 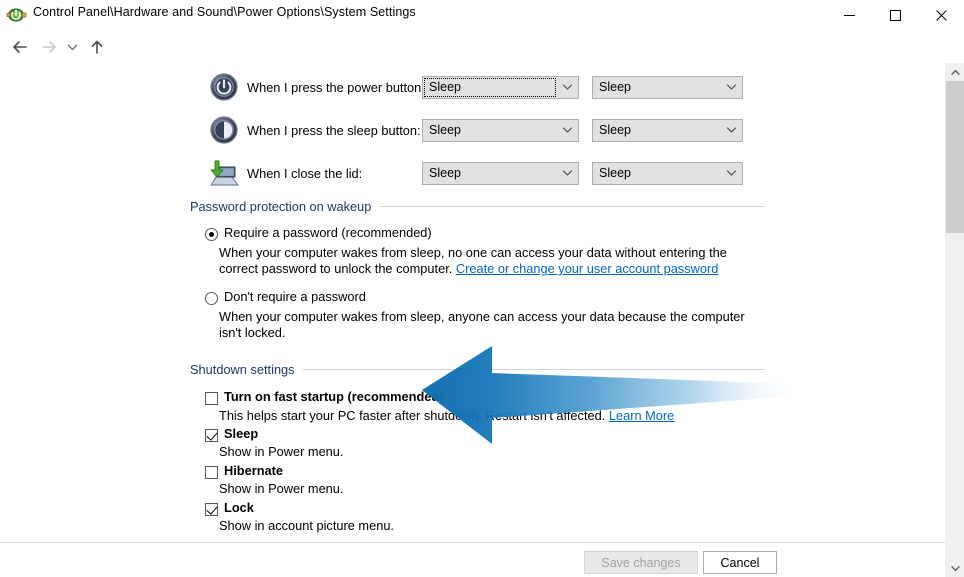 I want to click on power-button-plugged-in-dropdown: Sleep, so click(x=667, y=87).